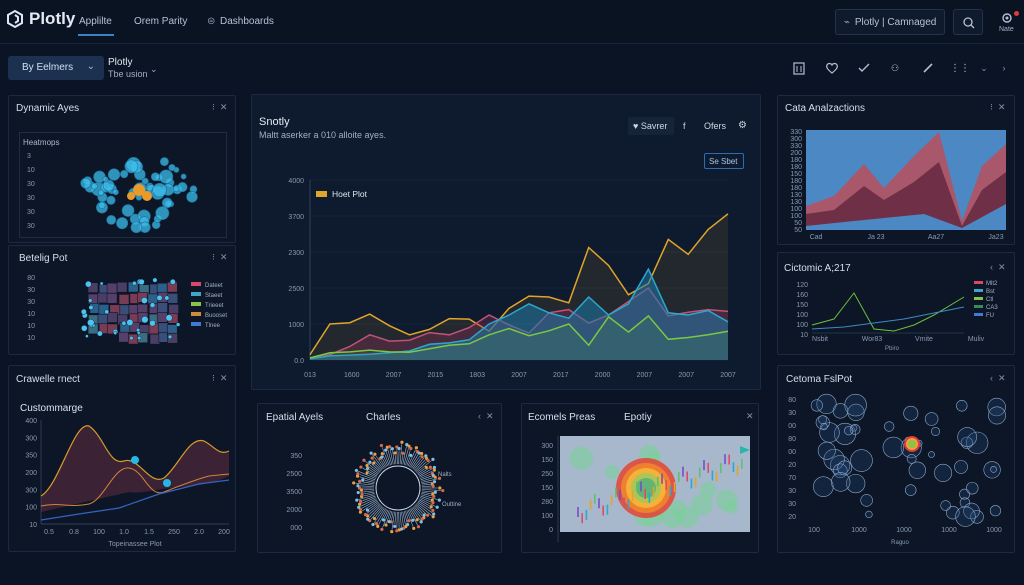  What do you see at coordinates (224, 532) in the screenshot?
I see `x-tick-label: 200` at bounding box center [224, 532].